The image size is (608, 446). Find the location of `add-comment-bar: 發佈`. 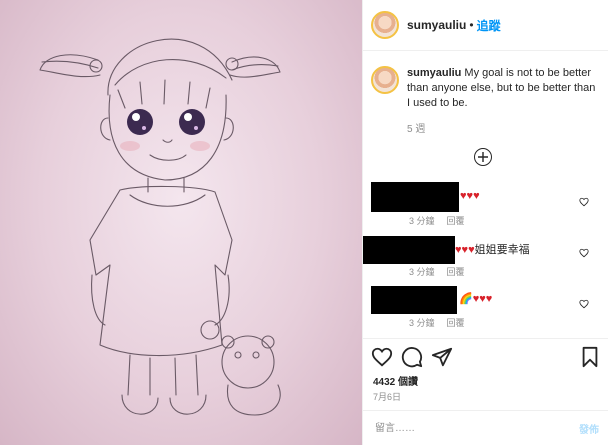

add-comment-bar: 發佈 is located at coordinates (485, 428).